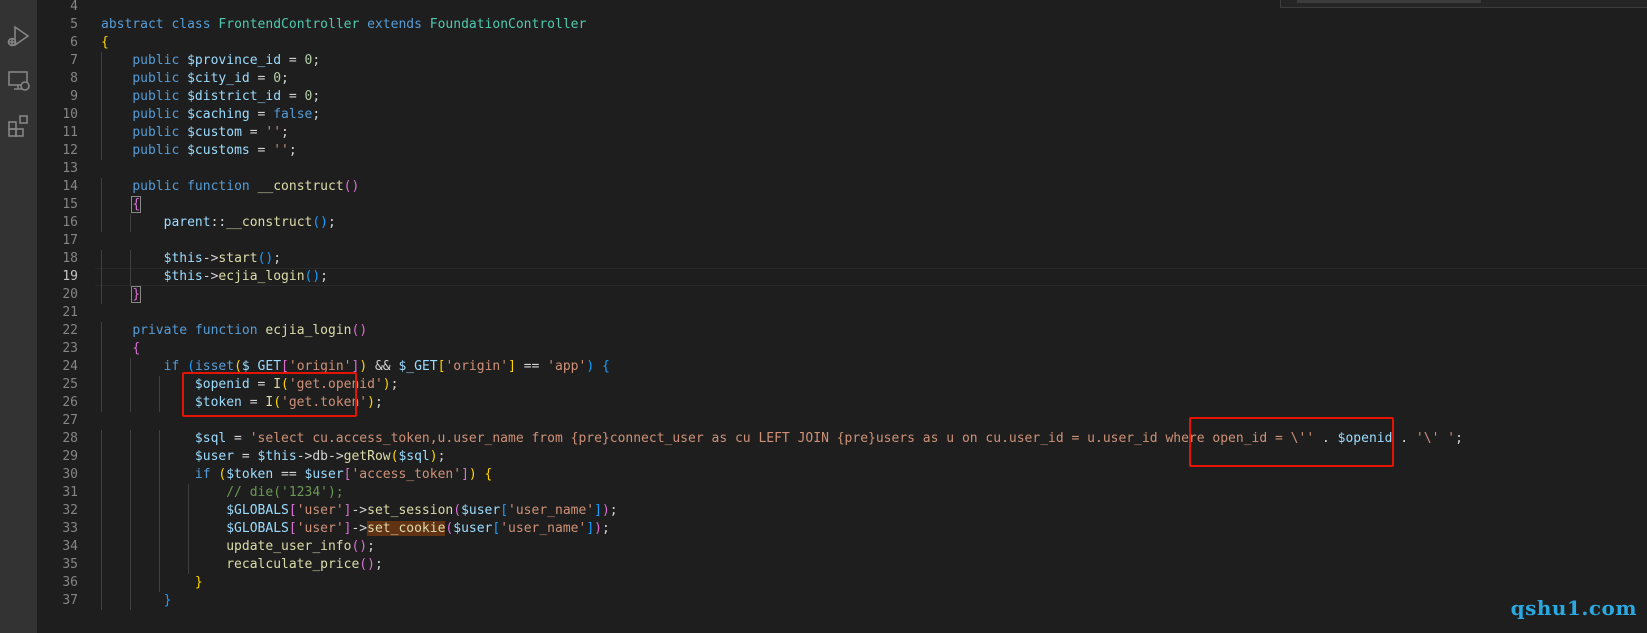 Image resolution: width=1647 pixels, height=633 pixels. Describe the element at coordinates (1291, 442) in the screenshot. I see `annotation-box-sql-injection` at that location.